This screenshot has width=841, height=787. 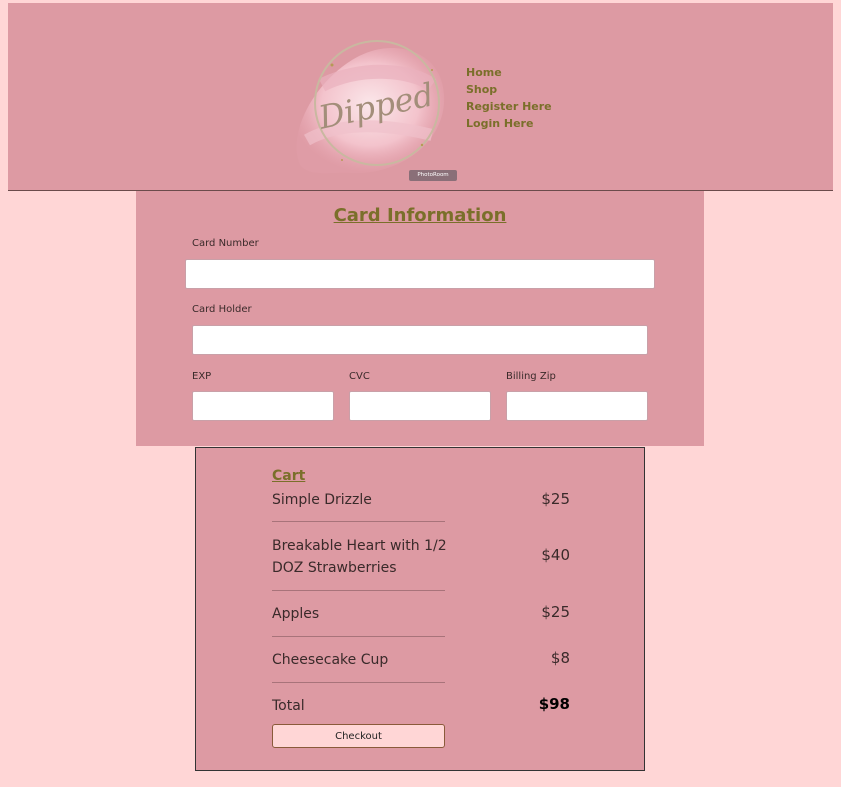 What do you see at coordinates (420, 340) in the screenshot?
I see `card-holder-input` at bounding box center [420, 340].